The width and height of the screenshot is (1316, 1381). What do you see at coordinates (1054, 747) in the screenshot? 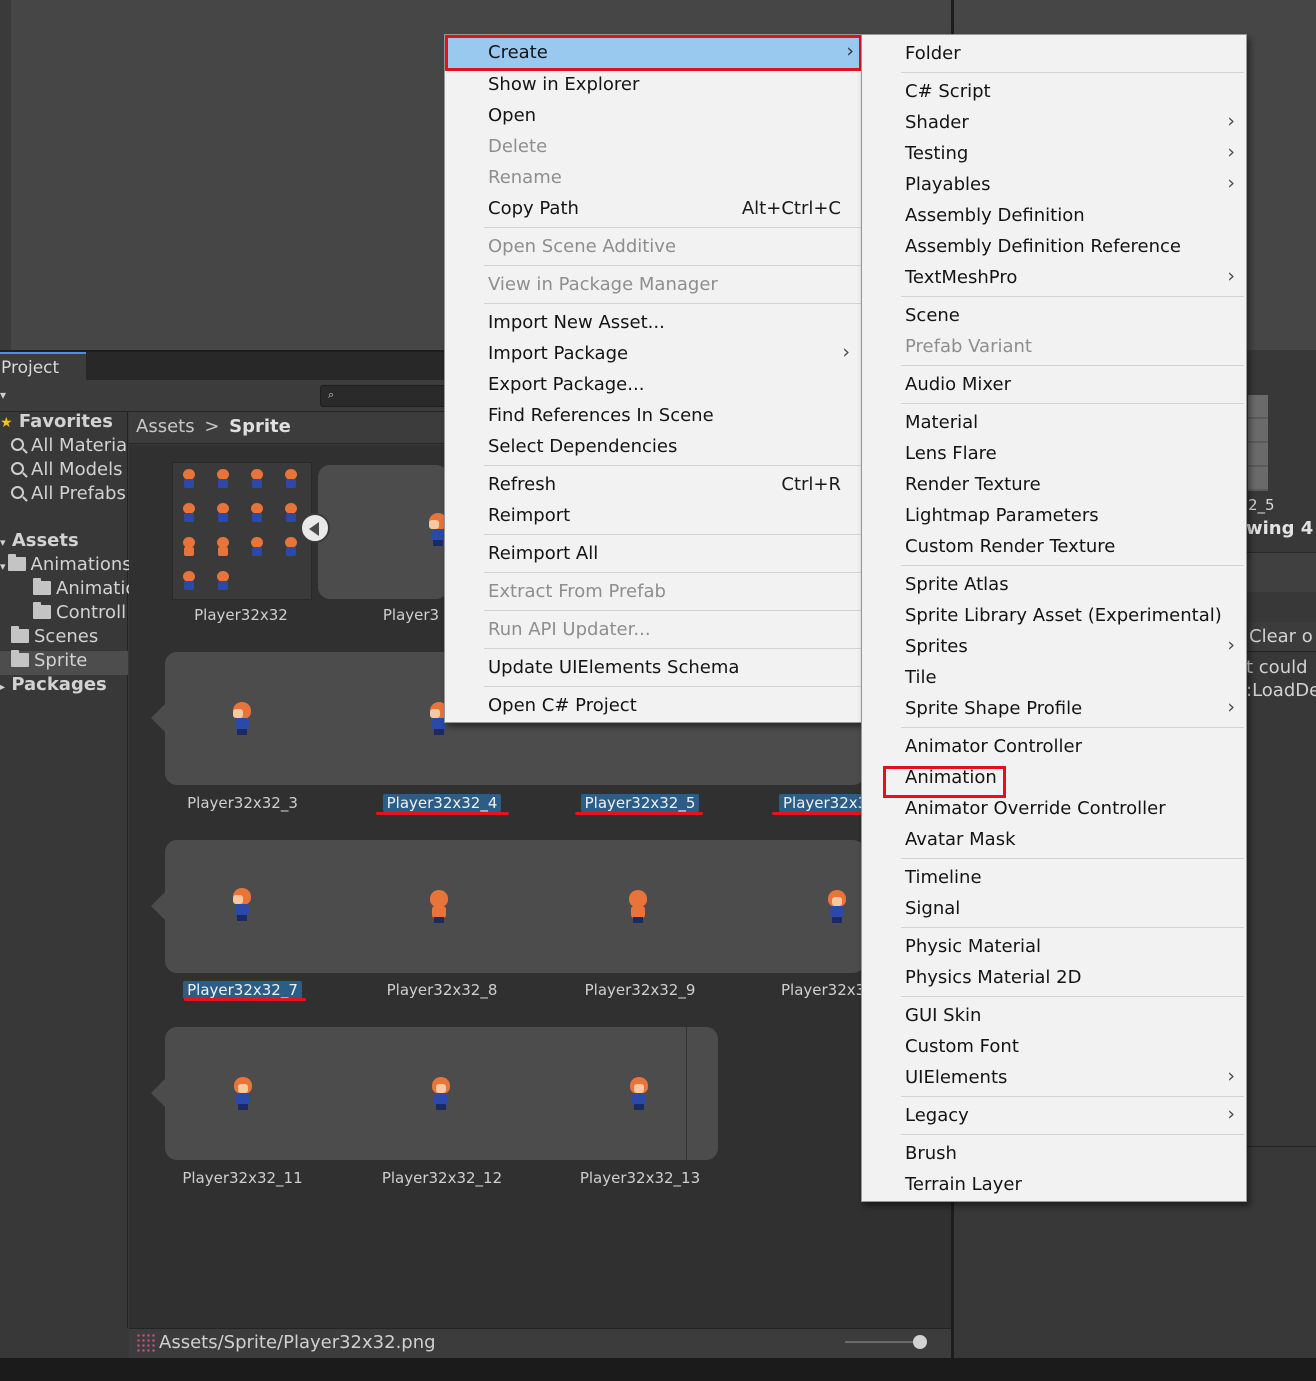
I see `menu-item-animator-controller: Animator Controller` at bounding box center [1054, 747].